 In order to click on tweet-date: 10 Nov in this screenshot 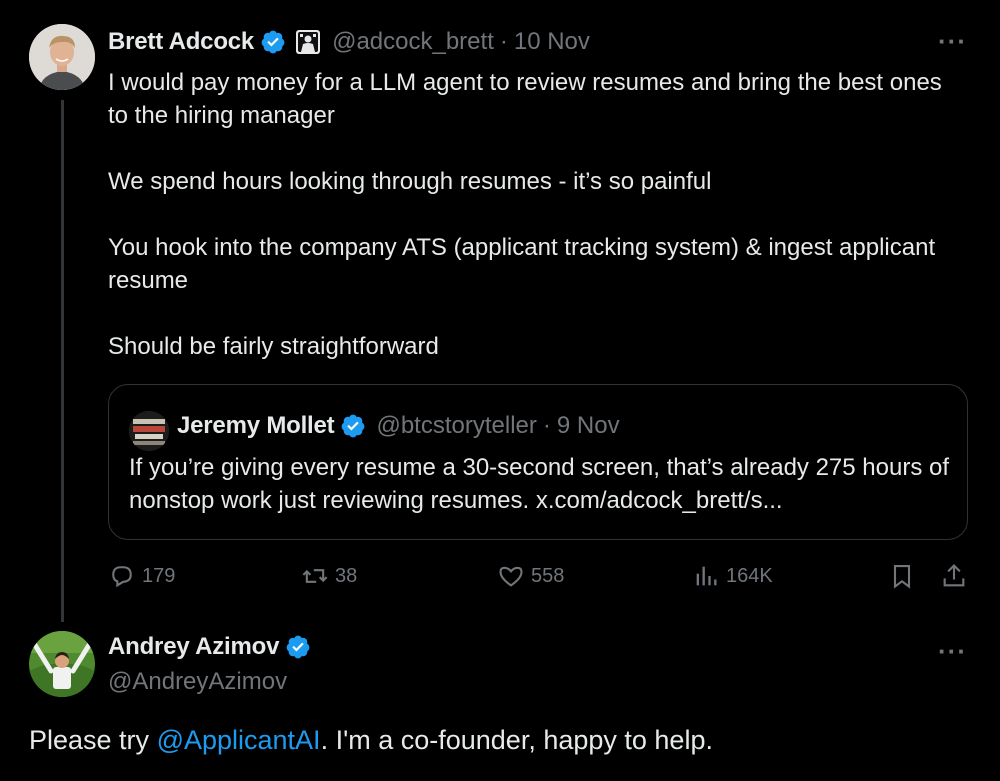, I will do `click(552, 42)`.